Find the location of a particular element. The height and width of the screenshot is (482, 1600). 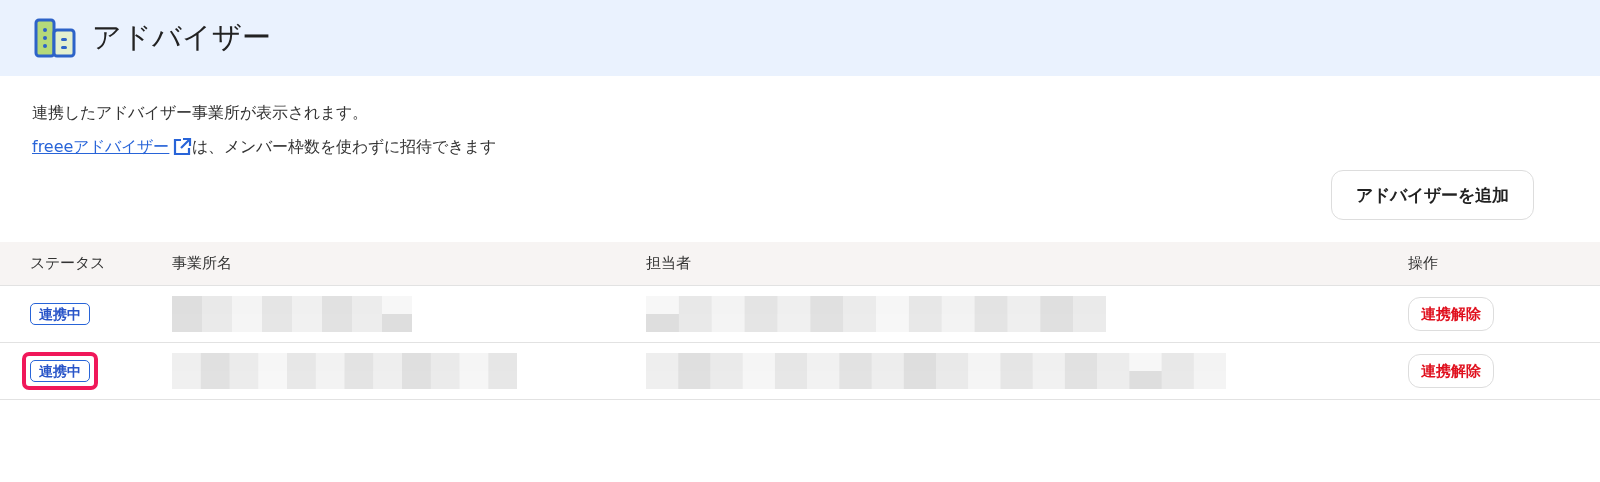

advisor-link: freeeアドバイザー is located at coordinates (112, 147).